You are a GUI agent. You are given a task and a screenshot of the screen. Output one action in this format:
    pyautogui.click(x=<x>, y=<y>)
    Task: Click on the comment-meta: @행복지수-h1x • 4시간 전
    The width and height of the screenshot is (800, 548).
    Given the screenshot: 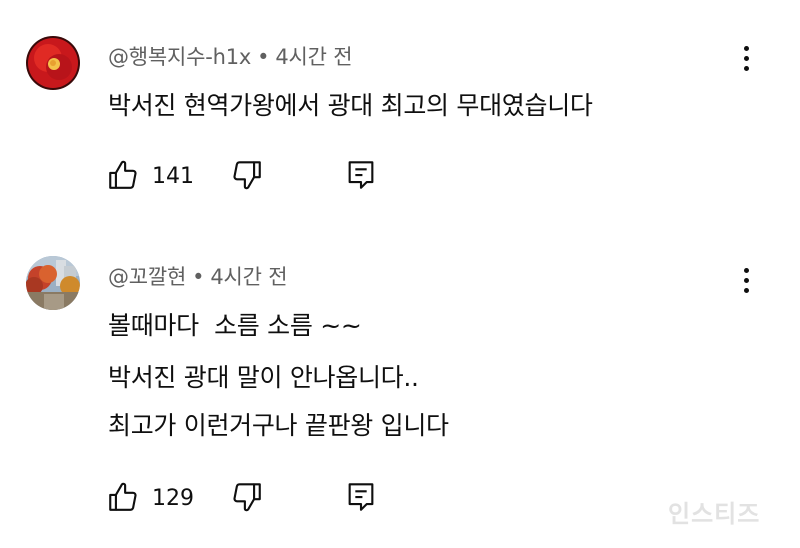 What is the action you would take?
    pyautogui.click(x=230, y=56)
    